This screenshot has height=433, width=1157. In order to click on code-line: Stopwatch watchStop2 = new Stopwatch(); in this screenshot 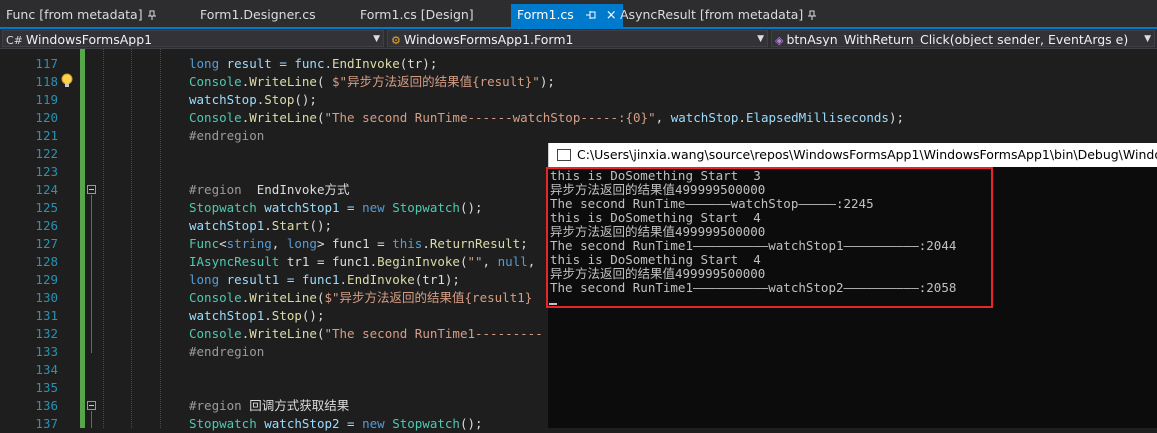, I will do `click(336, 423)`.